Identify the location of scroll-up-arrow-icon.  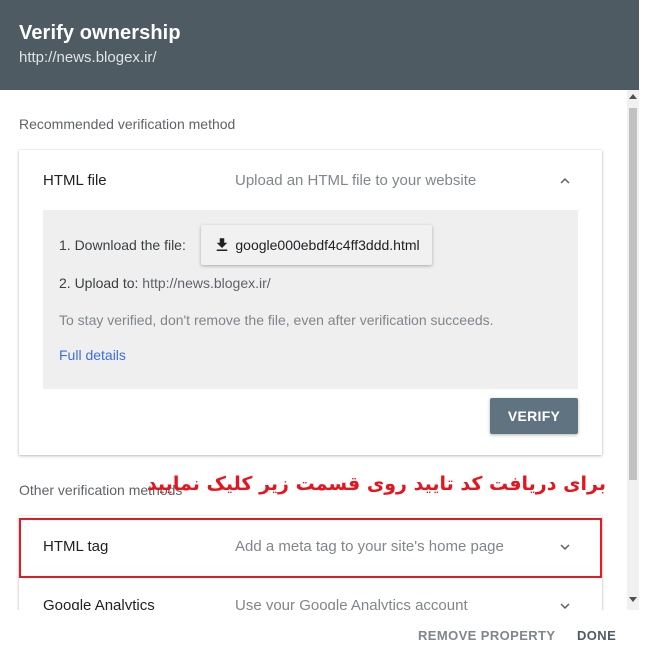
(633, 96).